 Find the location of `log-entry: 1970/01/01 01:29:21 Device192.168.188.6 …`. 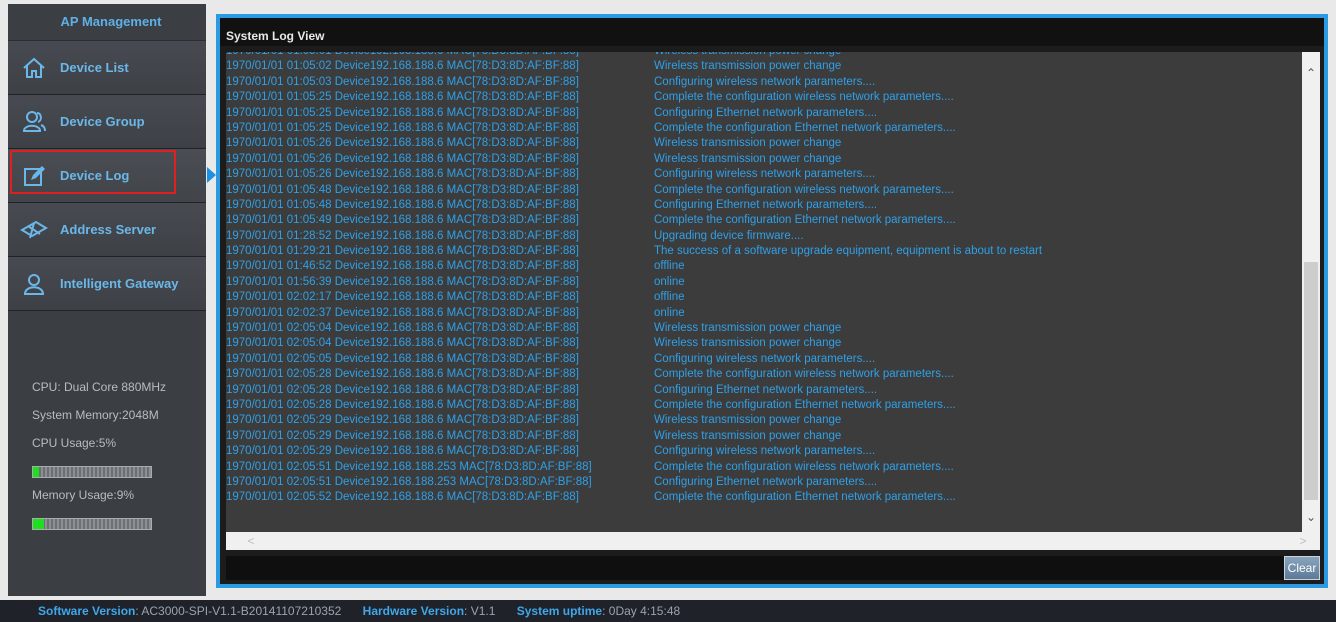

log-entry: 1970/01/01 01:29:21 Device192.168.188.6 … is located at coordinates (634, 251).